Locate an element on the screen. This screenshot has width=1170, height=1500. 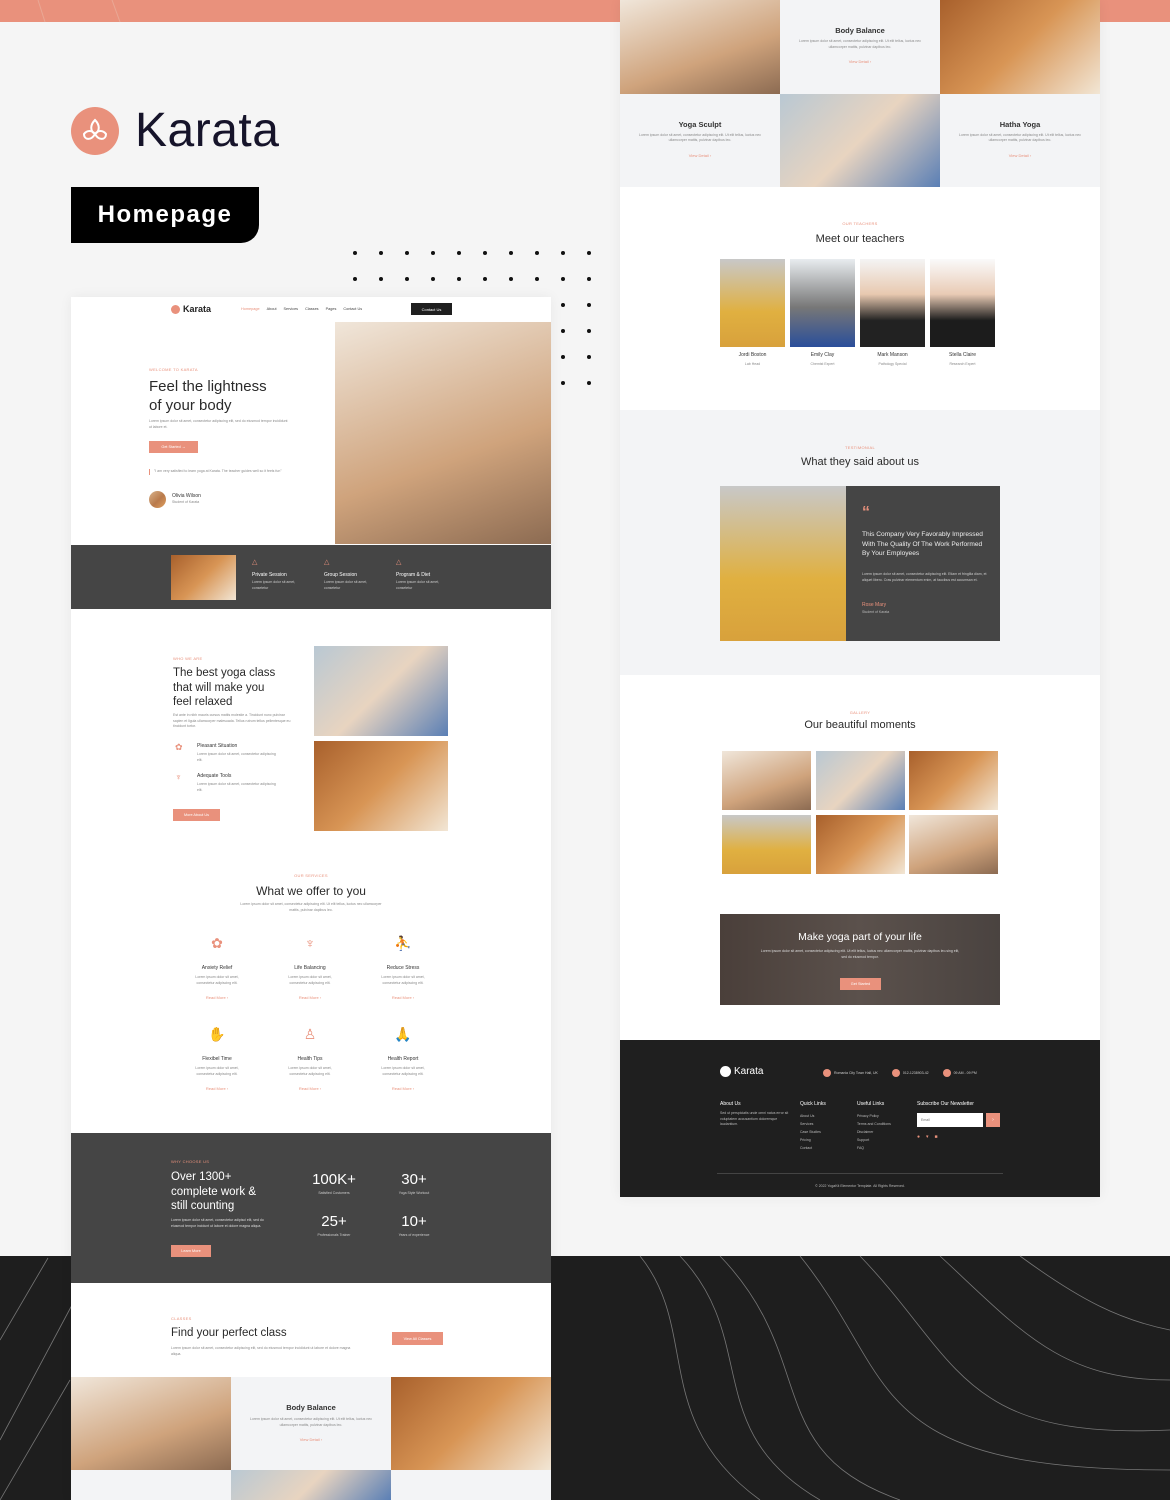
service-title: Health Tips is located at coordinates (310, 1059).